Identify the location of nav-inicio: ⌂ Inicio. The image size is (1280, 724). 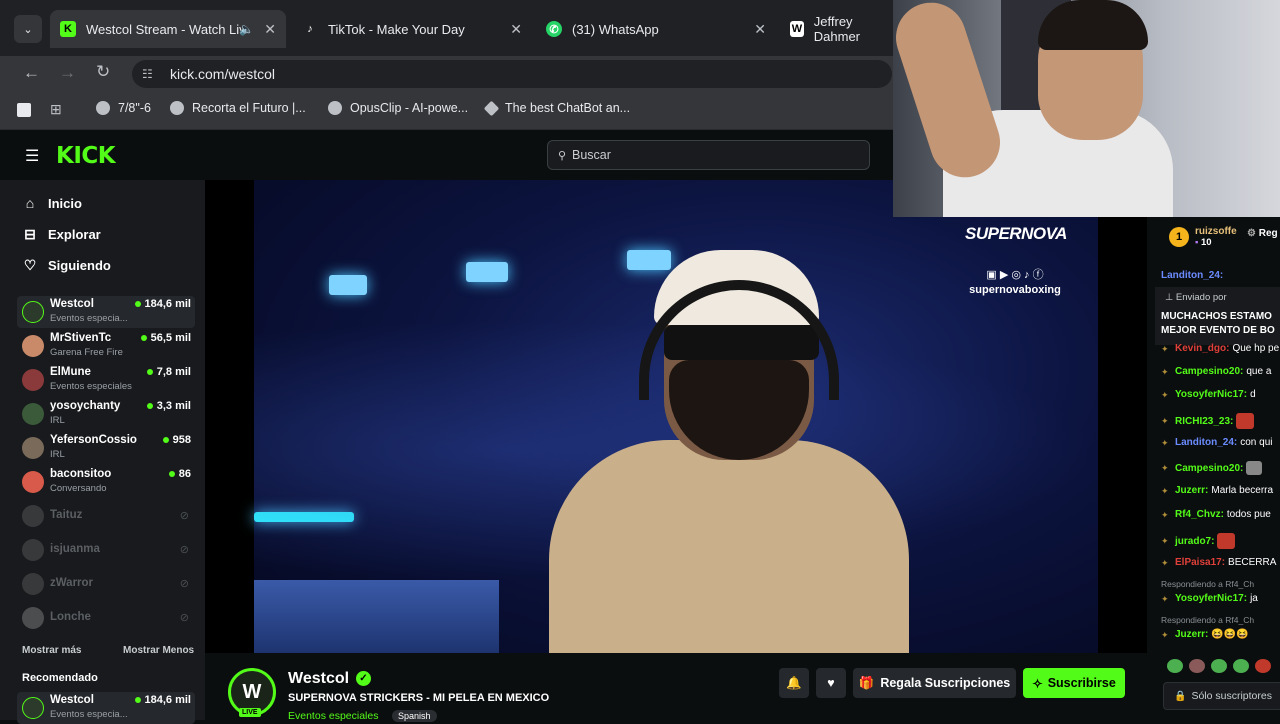
(52, 203).